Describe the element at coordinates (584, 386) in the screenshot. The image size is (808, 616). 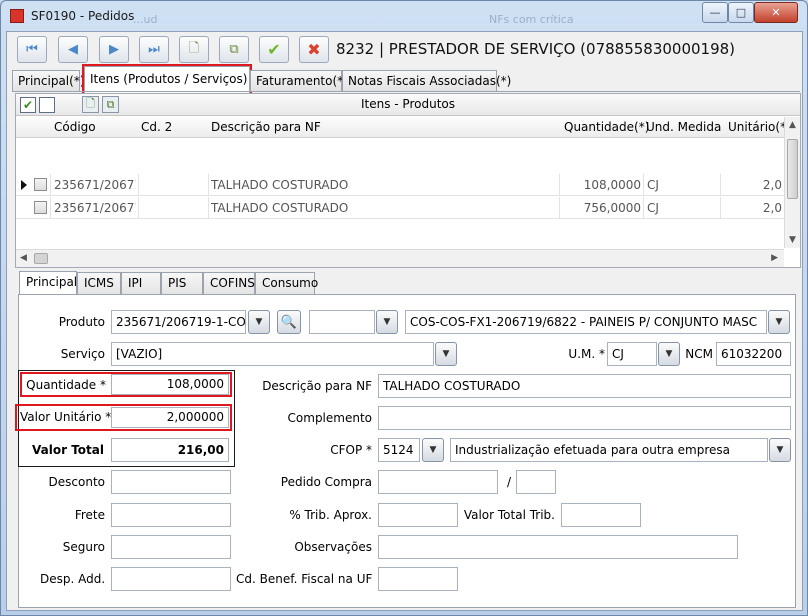
I see `descricao-nf-input: TALHADO COSTURADO` at that location.